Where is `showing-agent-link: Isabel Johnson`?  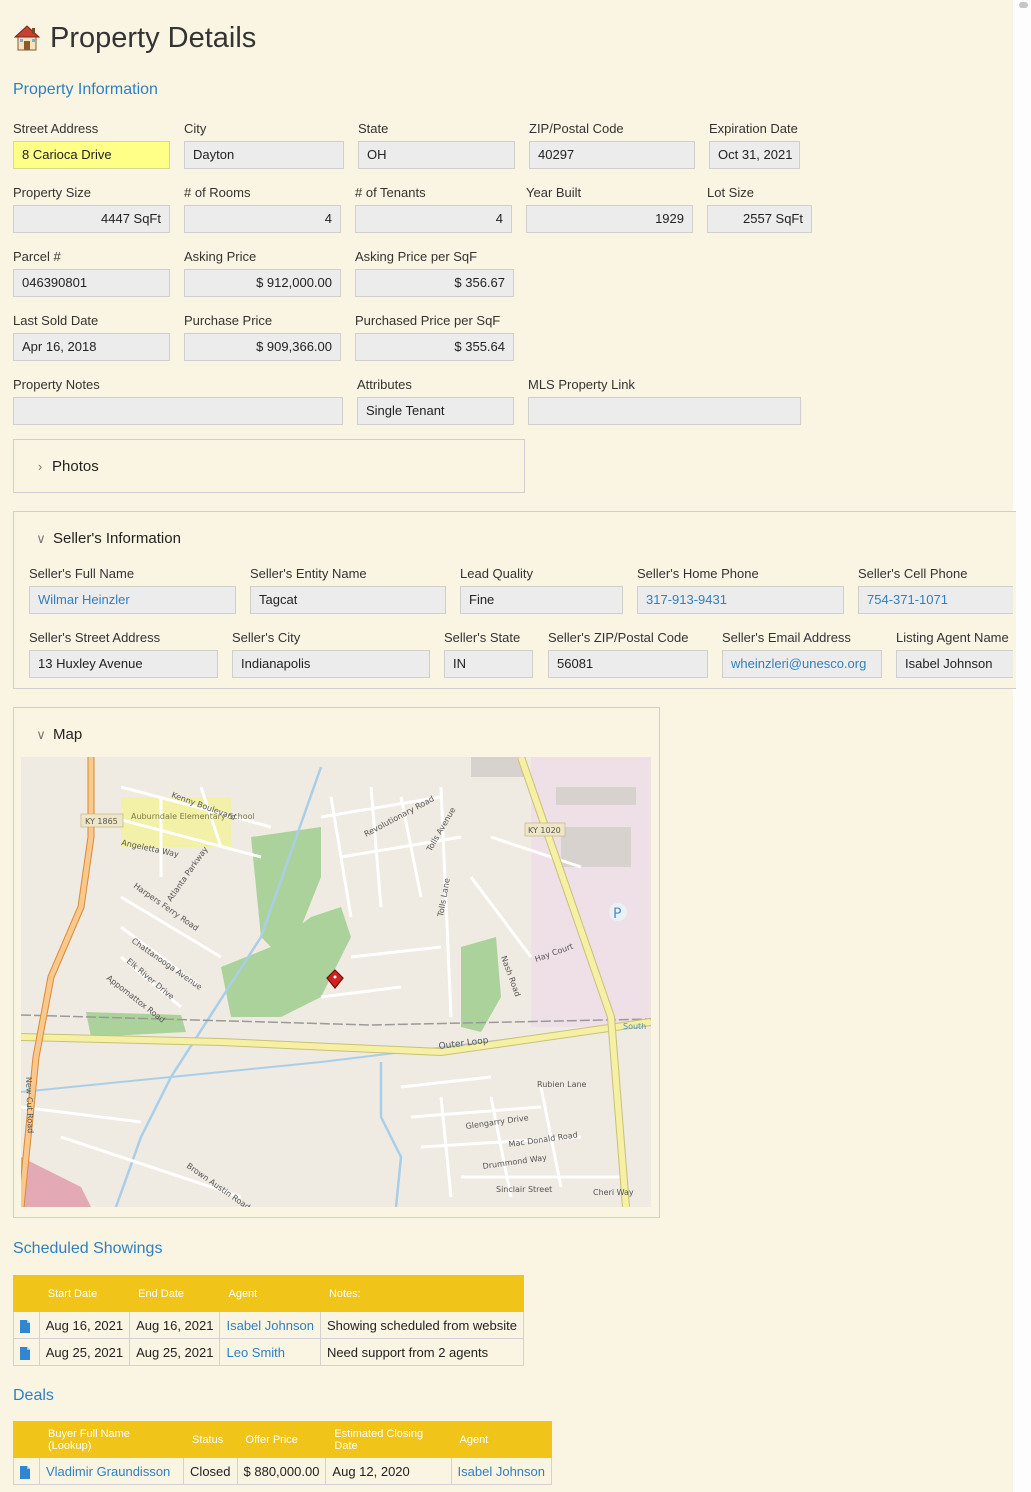
showing-agent-link: Isabel Johnson is located at coordinates (270, 1325).